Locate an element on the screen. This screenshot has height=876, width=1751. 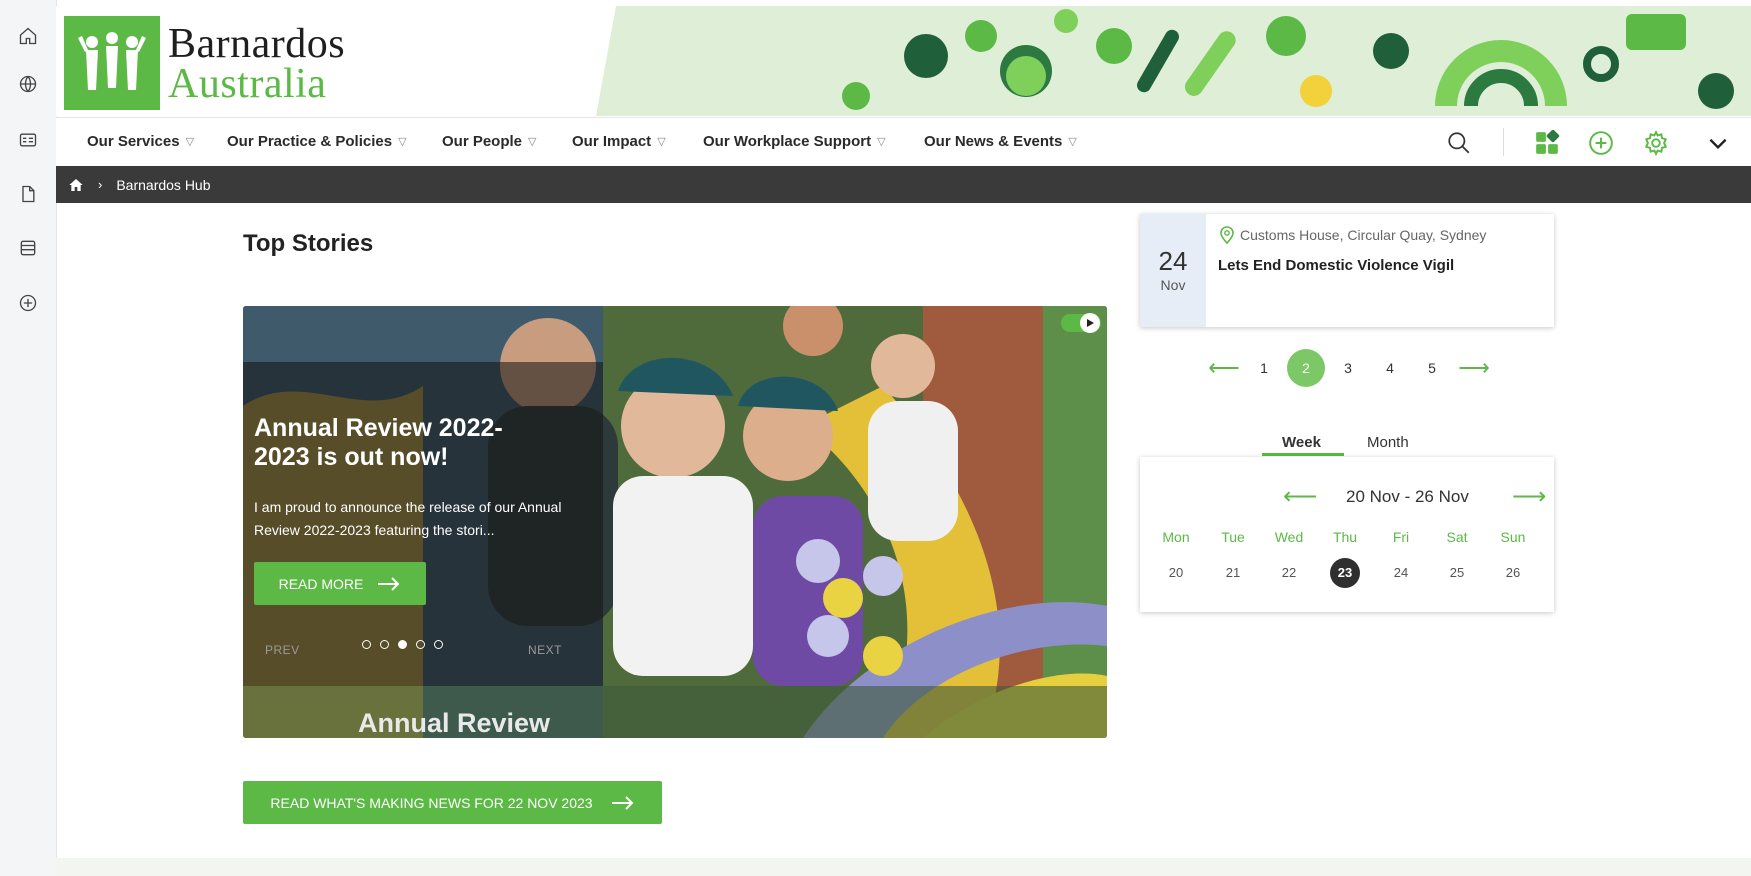
event-date: 24 Nov is located at coordinates (1173, 270).